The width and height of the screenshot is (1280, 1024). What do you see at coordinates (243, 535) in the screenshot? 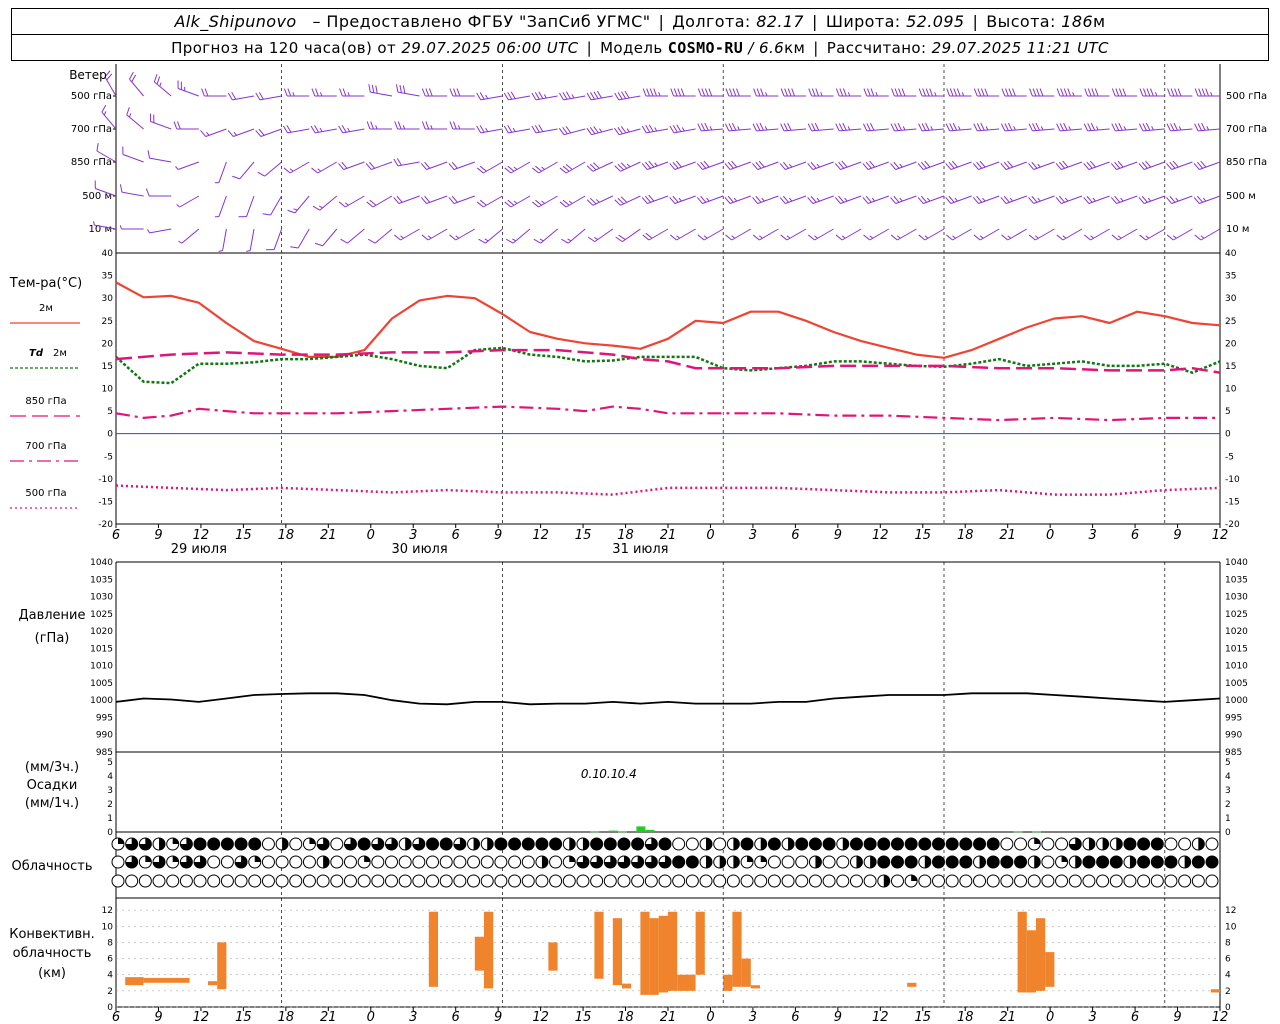
I see `hour-tick-label: 15` at bounding box center [243, 535].